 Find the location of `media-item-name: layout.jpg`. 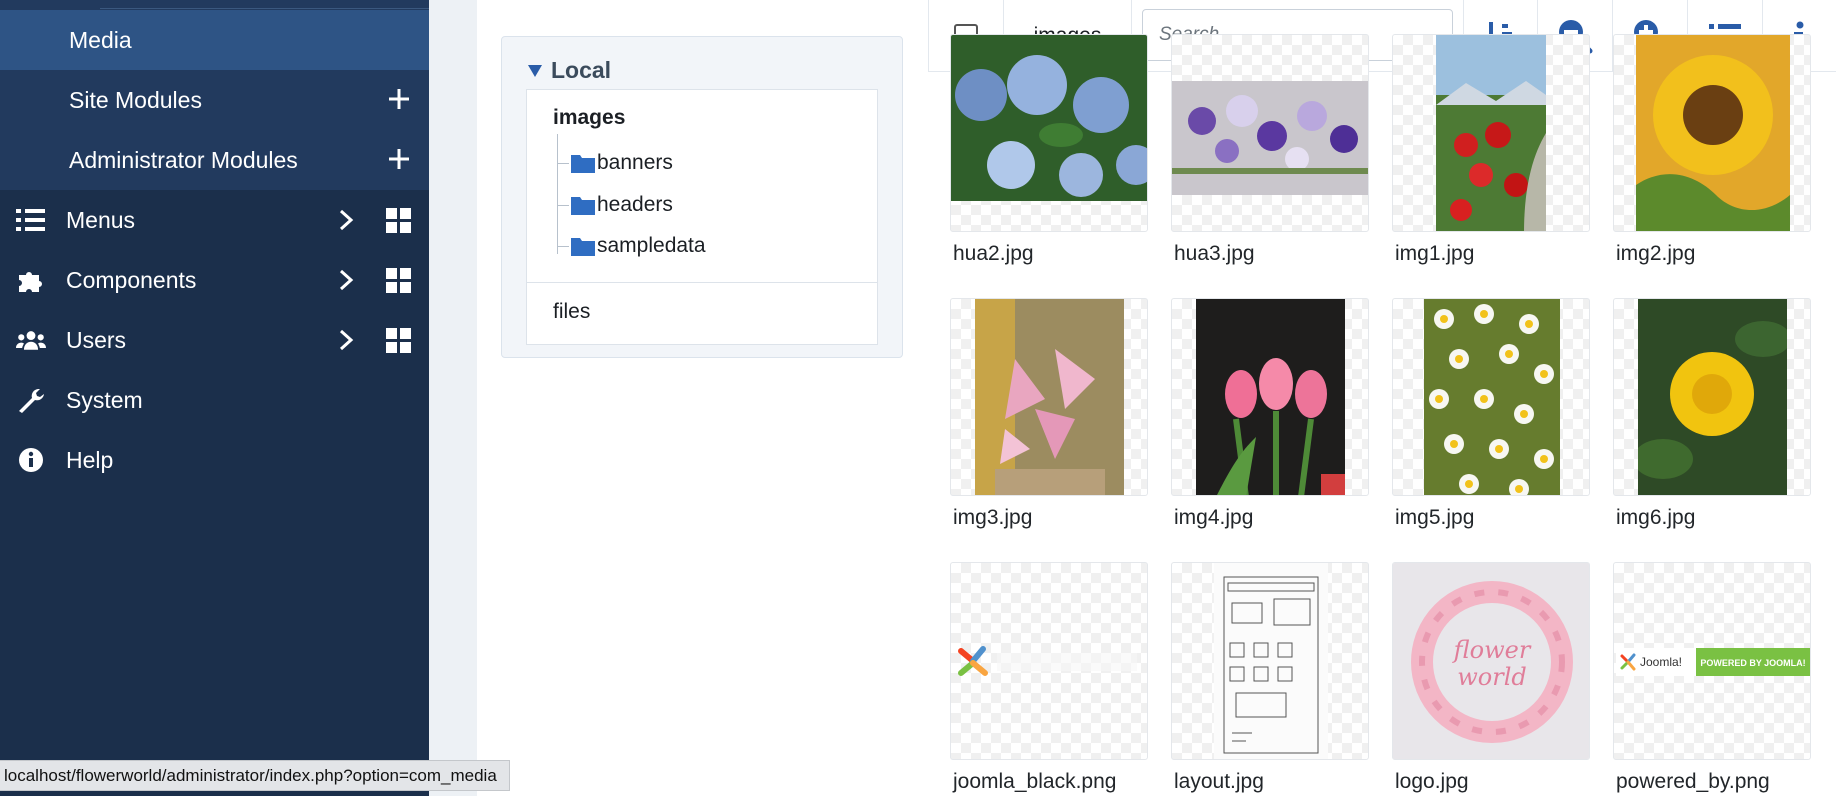

media-item-name: layout.jpg is located at coordinates (1219, 781).